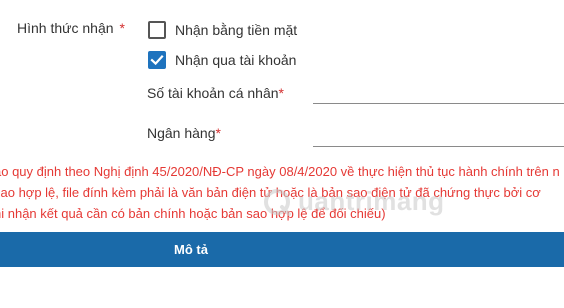  I want to click on checkbox-cash, so click(157, 30).